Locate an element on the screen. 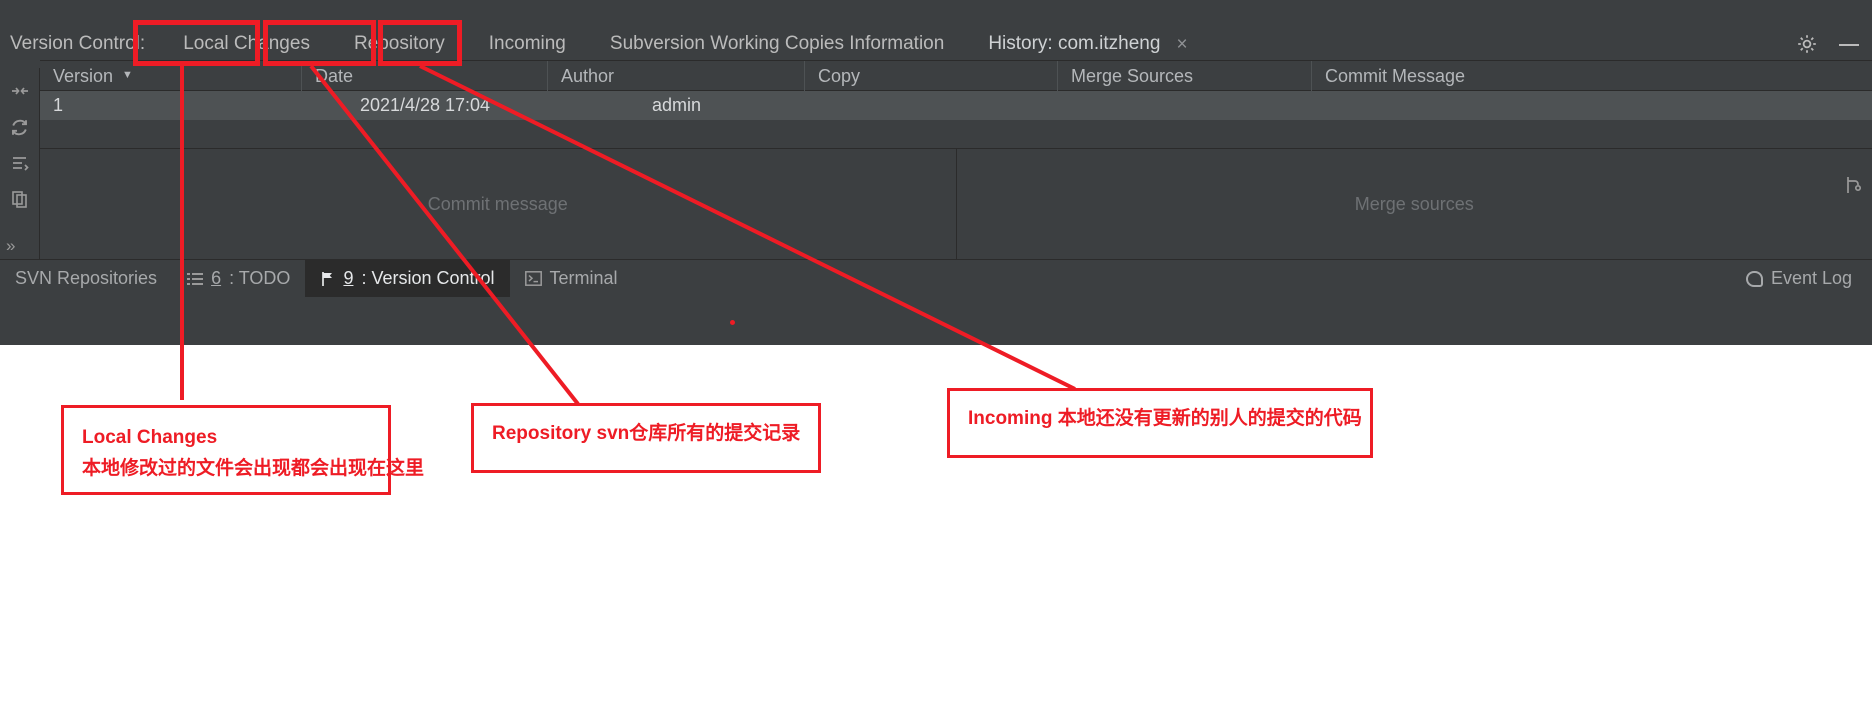 This screenshot has height=706, width=1872. annotation-note-local-changes: Local Changes 本地修改过的文件会出现都会出现在这里 is located at coordinates (243, 450).